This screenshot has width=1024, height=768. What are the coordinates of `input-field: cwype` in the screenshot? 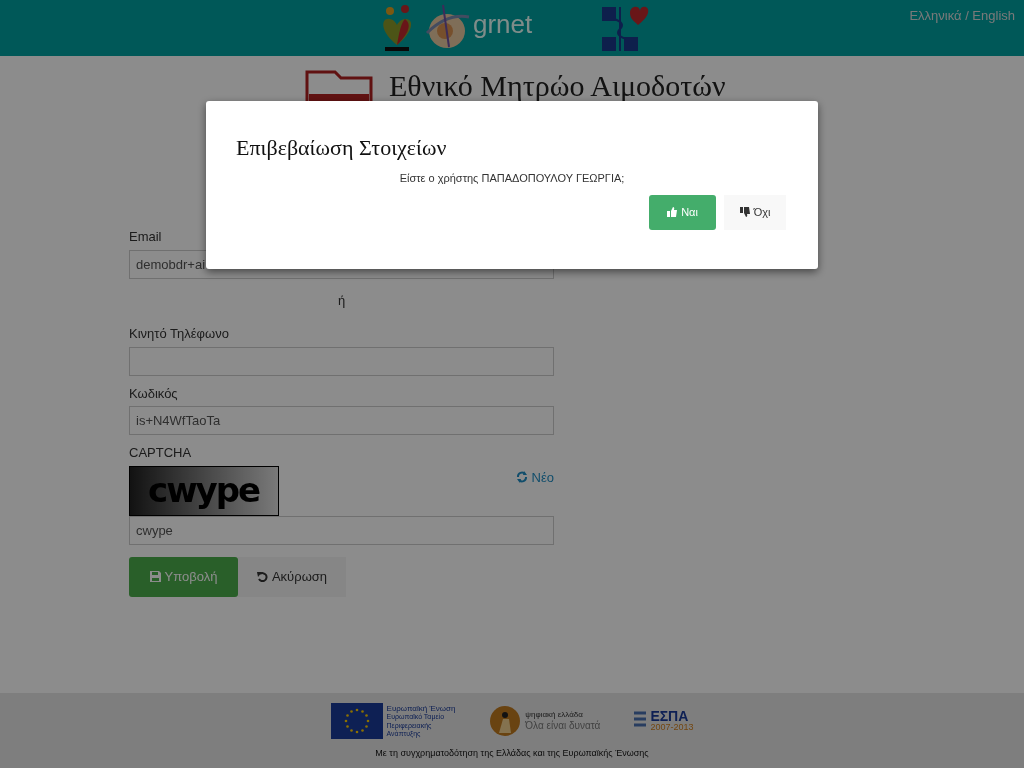 It's located at (341, 530).